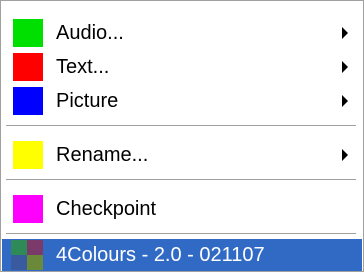 The height and width of the screenshot is (272, 364). I want to click on menu-item-checkpoint-label: Checkpoint, so click(106, 209).